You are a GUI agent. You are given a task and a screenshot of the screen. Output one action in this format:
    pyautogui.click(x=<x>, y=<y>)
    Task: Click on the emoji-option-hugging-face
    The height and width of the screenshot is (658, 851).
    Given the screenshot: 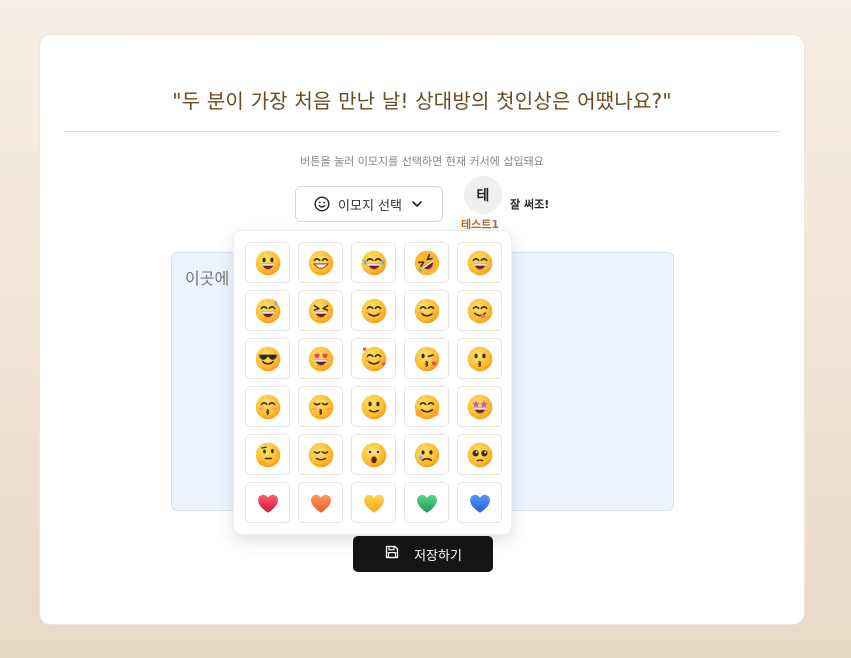 What is the action you would take?
    pyautogui.click(x=426, y=406)
    